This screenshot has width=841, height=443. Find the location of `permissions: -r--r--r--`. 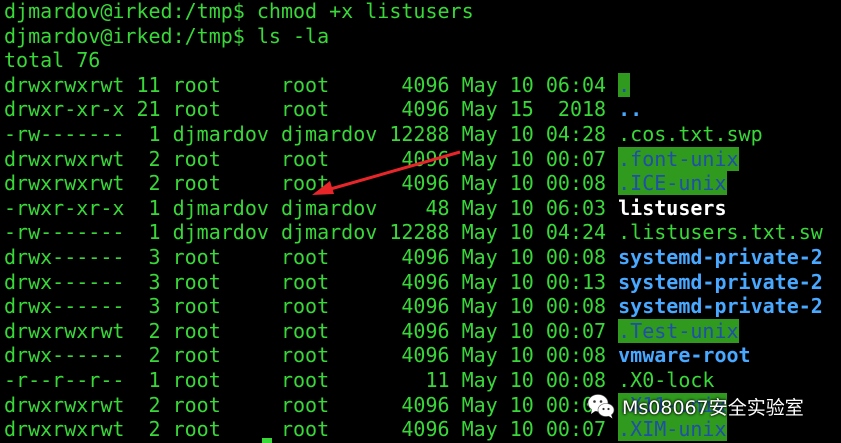

permissions: -r--r--r-- is located at coordinates (64, 379).